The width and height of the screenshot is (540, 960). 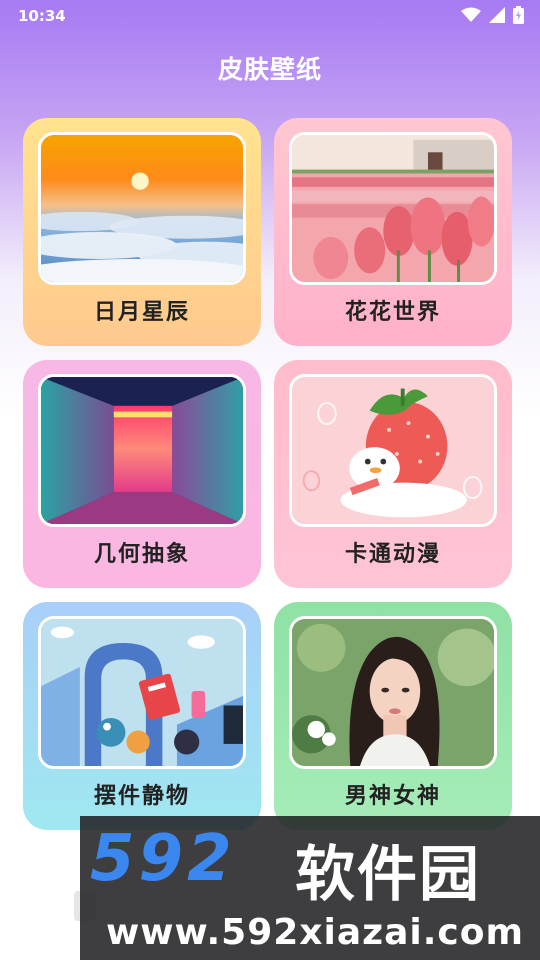 I want to click on category-card-sun-moon-stars: 日月星辰, so click(x=142, y=232).